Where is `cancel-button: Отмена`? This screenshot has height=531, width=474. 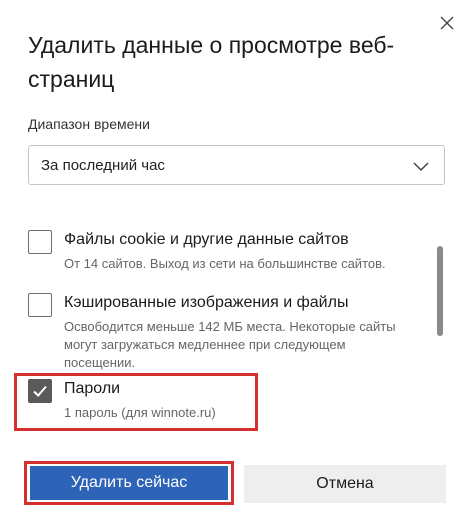
cancel-button: Отмена is located at coordinates (345, 484).